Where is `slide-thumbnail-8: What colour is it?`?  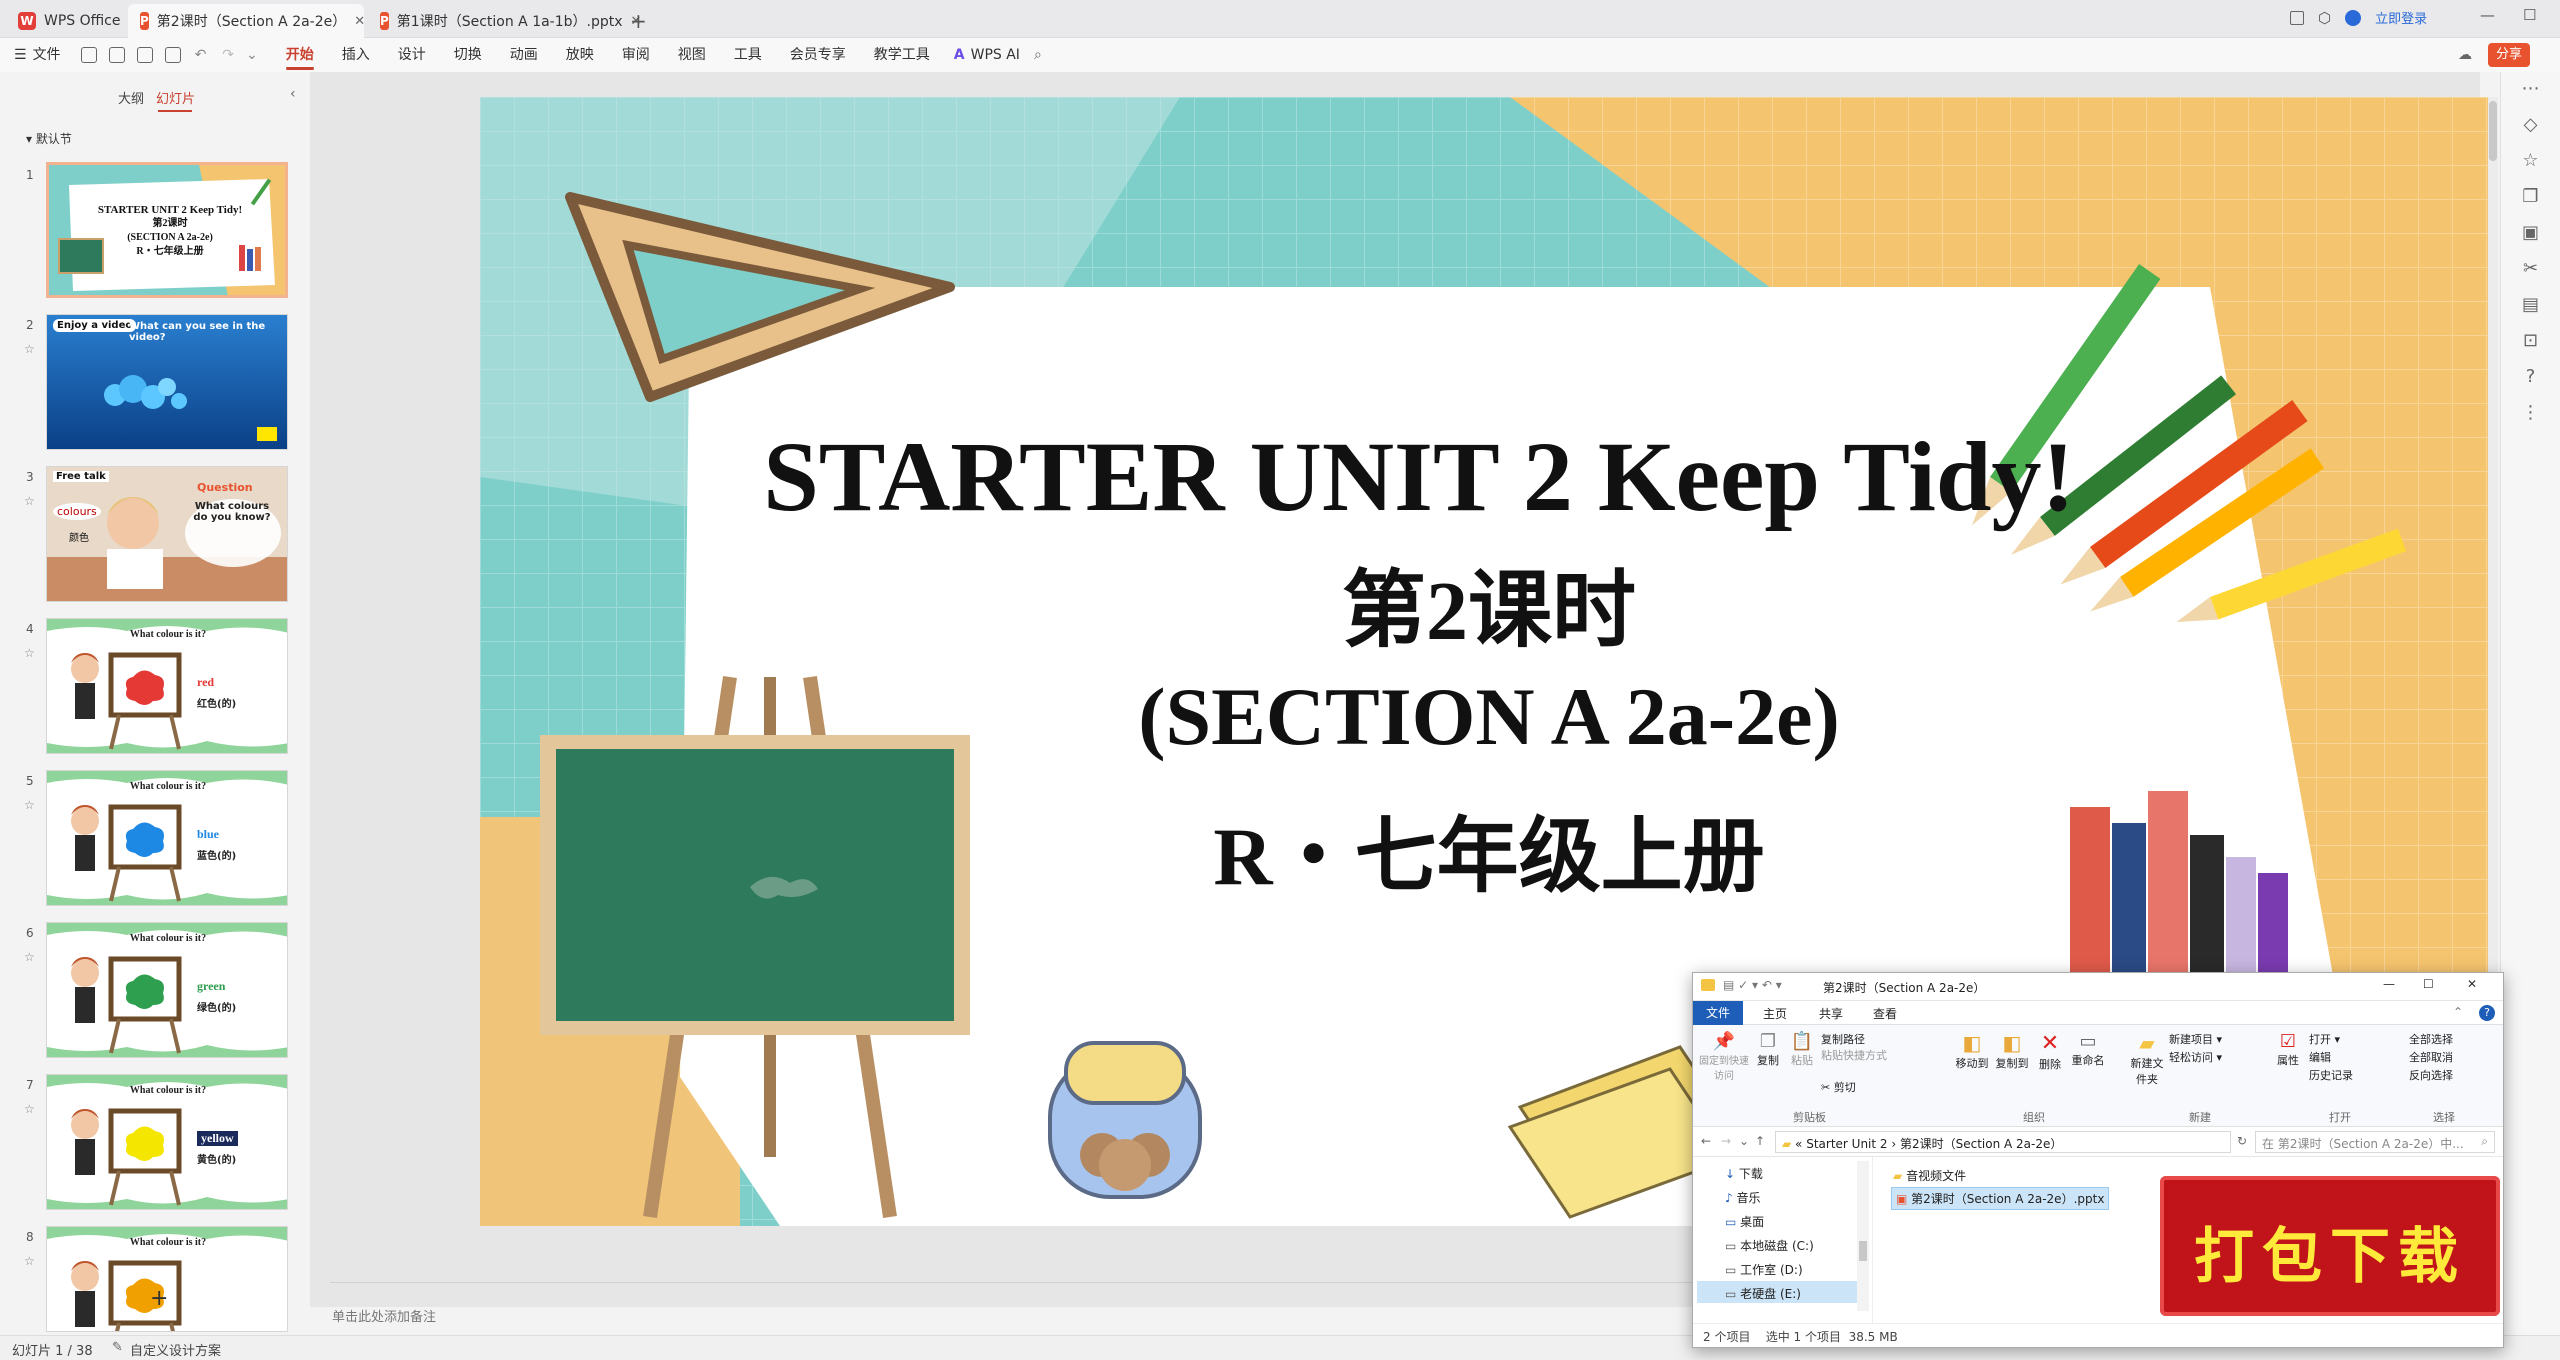
slide-thumbnail-8: What colour is it? is located at coordinates (167, 1279).